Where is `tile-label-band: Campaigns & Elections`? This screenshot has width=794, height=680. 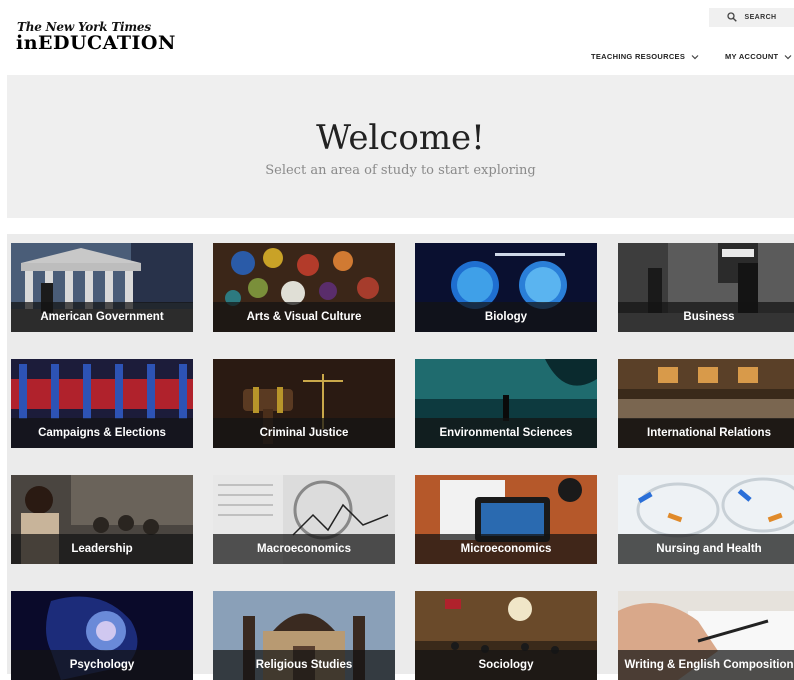
tile-label-band: Campaigns & Elections is located at coordinates (102, 433).